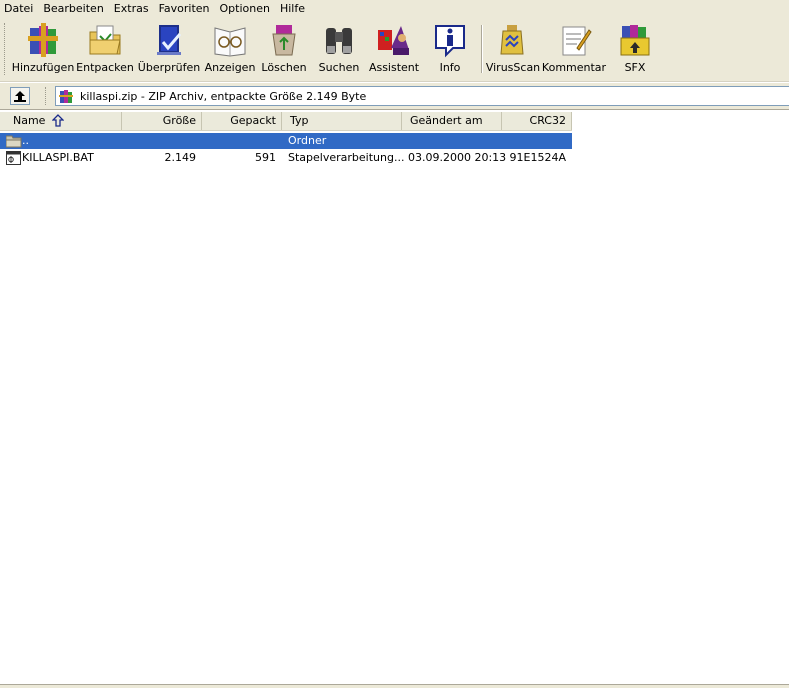 The height and width of the screenshot is (688, 789). I want to click on add-label: Hinzufügen, so click(43, 67).